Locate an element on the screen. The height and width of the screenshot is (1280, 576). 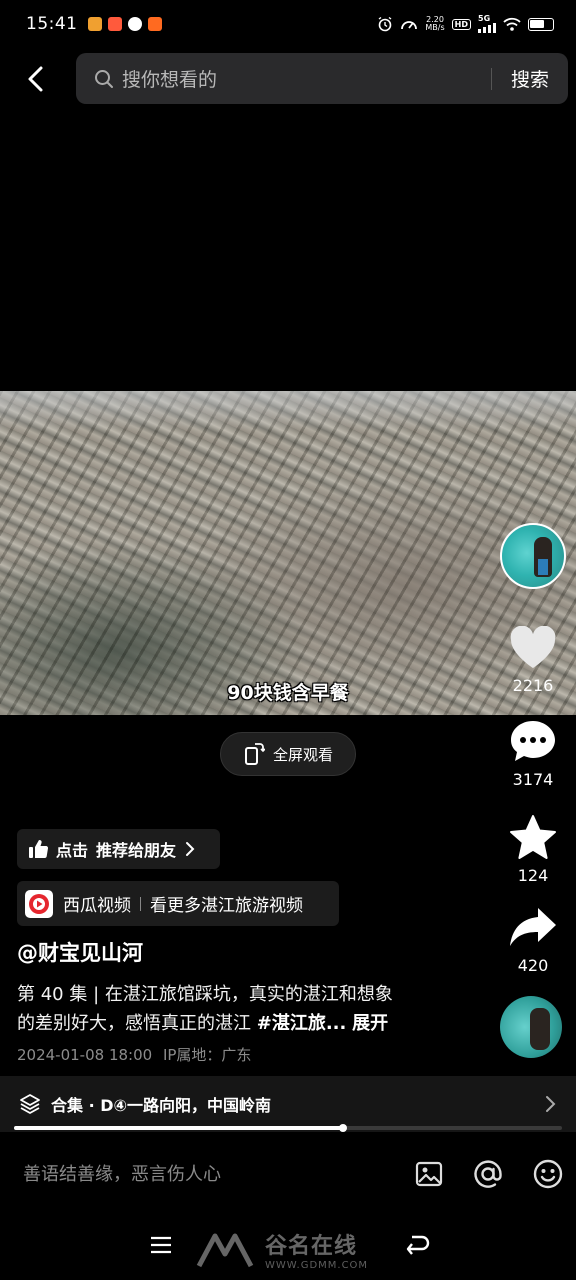
fullscreen-label: 全屏观看 is located at coordinates (302, 754).